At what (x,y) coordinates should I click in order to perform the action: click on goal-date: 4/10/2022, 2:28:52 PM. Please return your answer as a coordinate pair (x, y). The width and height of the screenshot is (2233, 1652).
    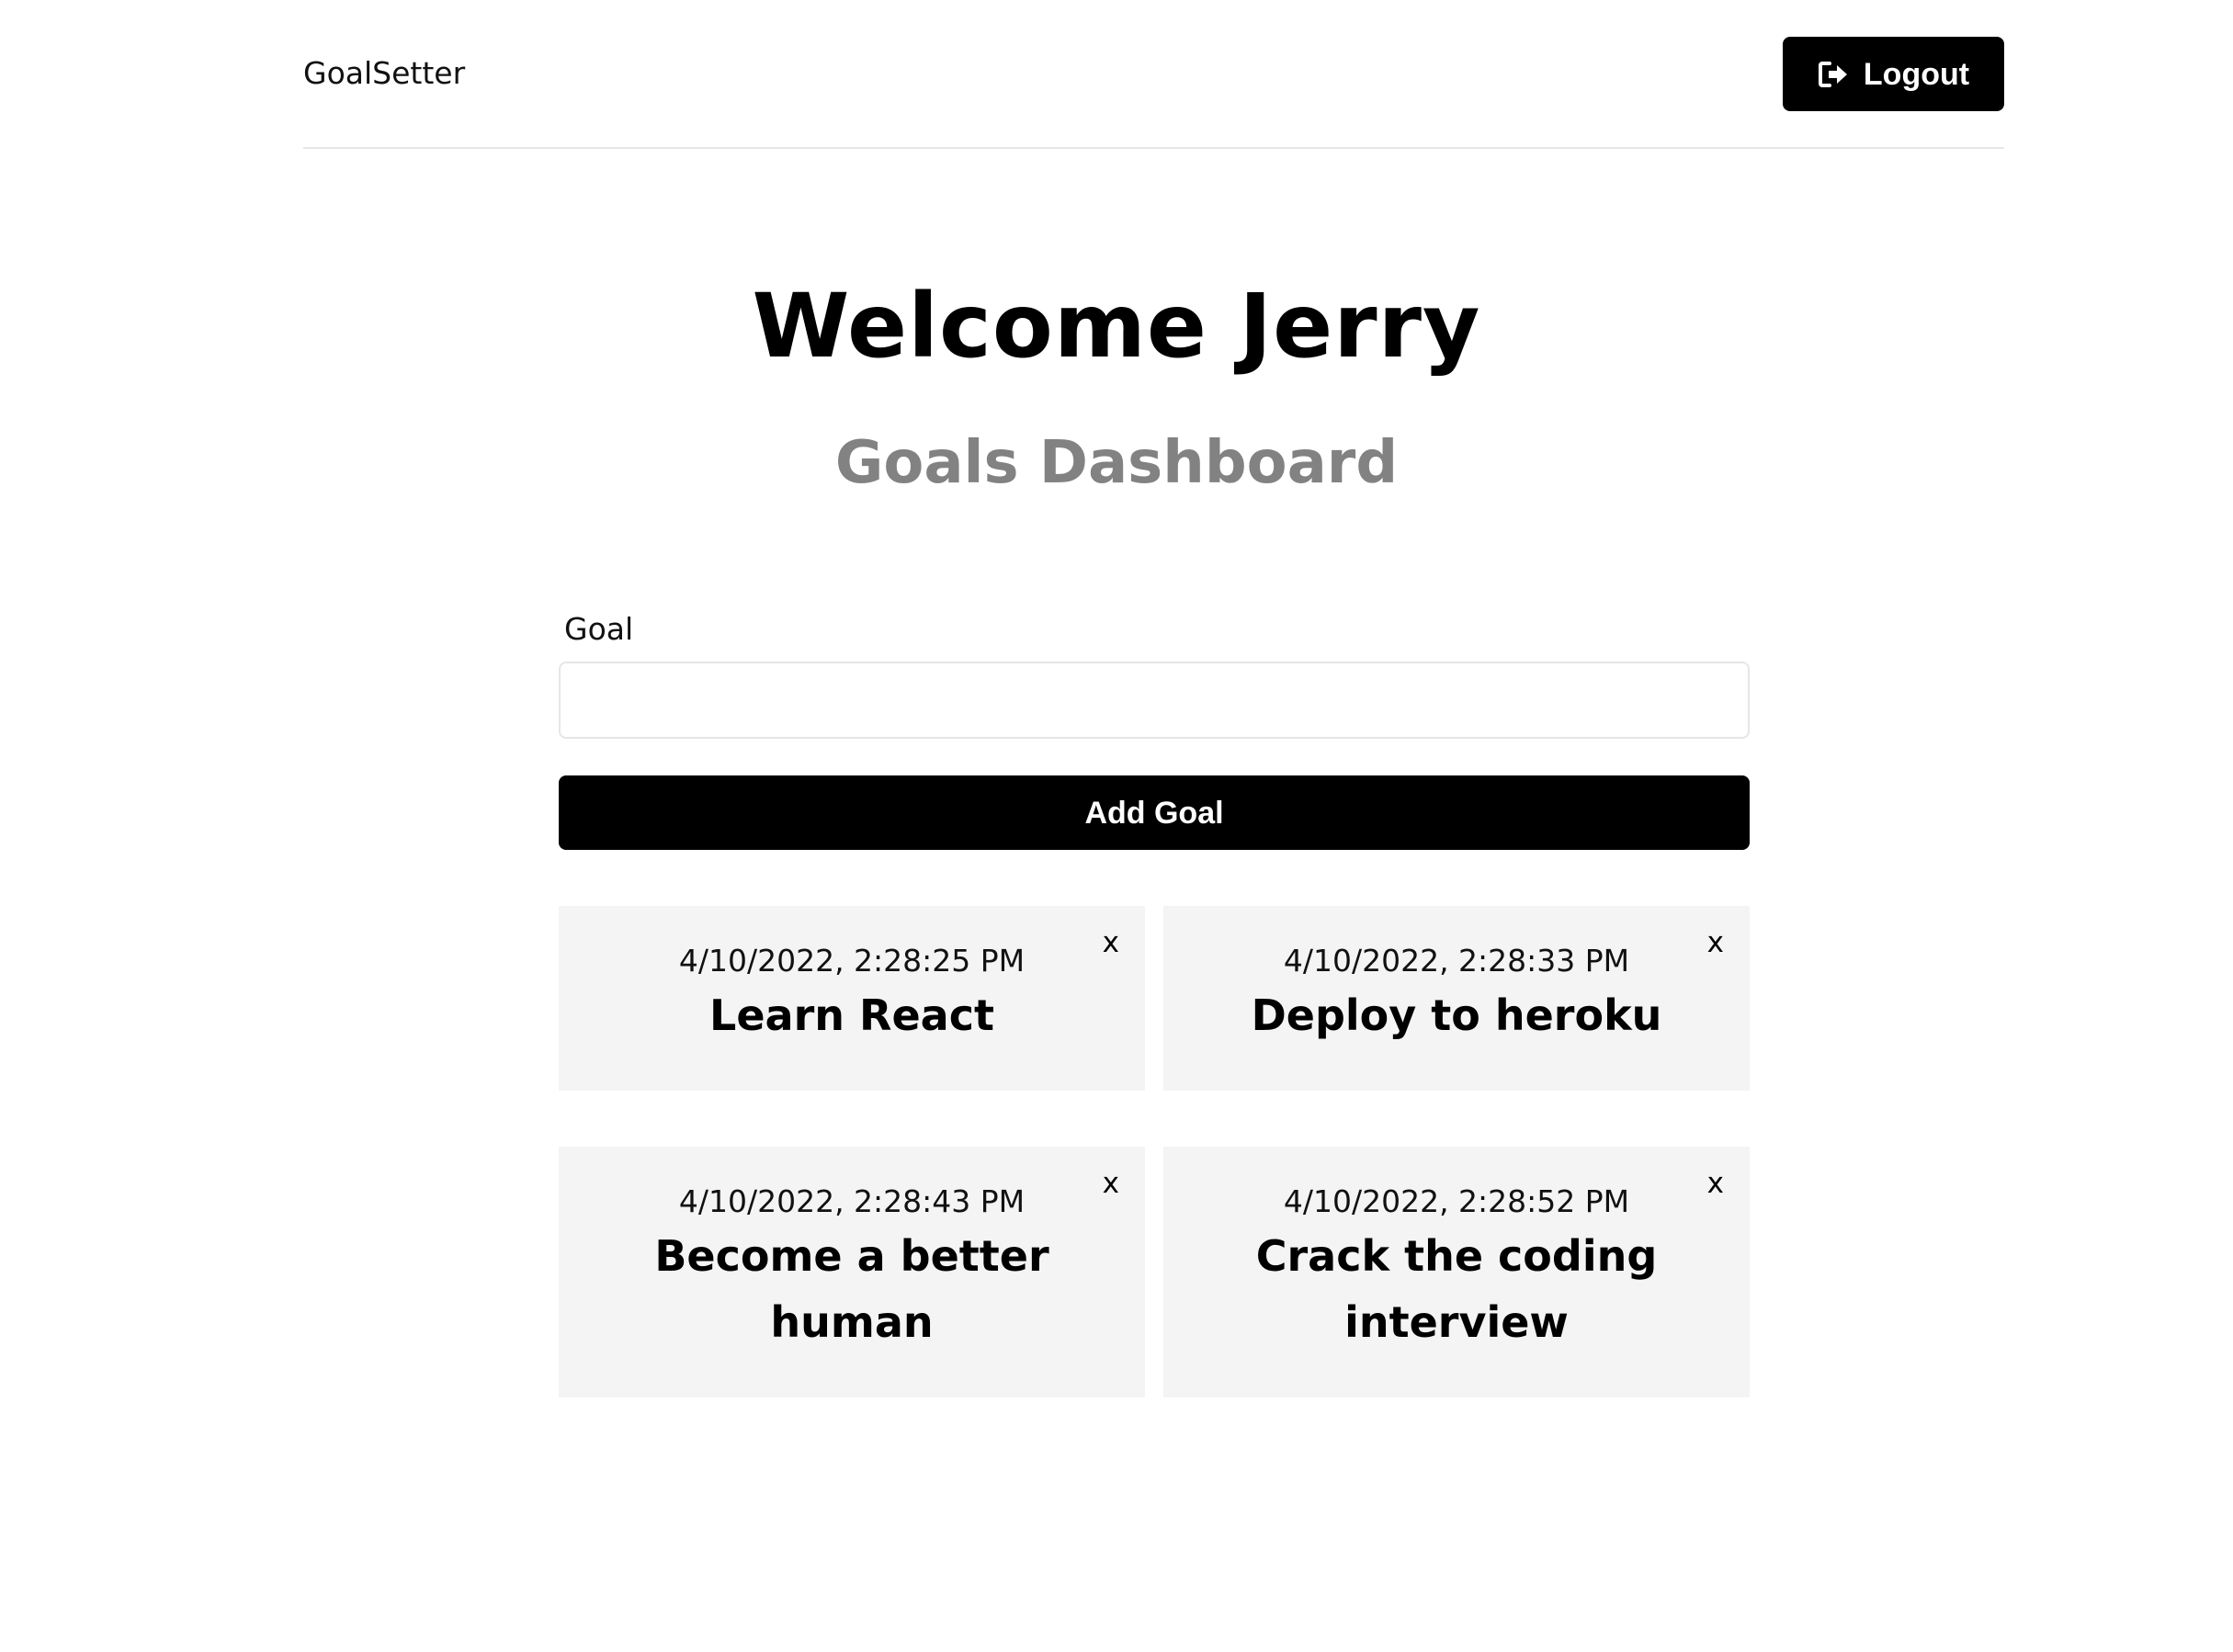
    Looking at the image, I should click on (1457, 1201).